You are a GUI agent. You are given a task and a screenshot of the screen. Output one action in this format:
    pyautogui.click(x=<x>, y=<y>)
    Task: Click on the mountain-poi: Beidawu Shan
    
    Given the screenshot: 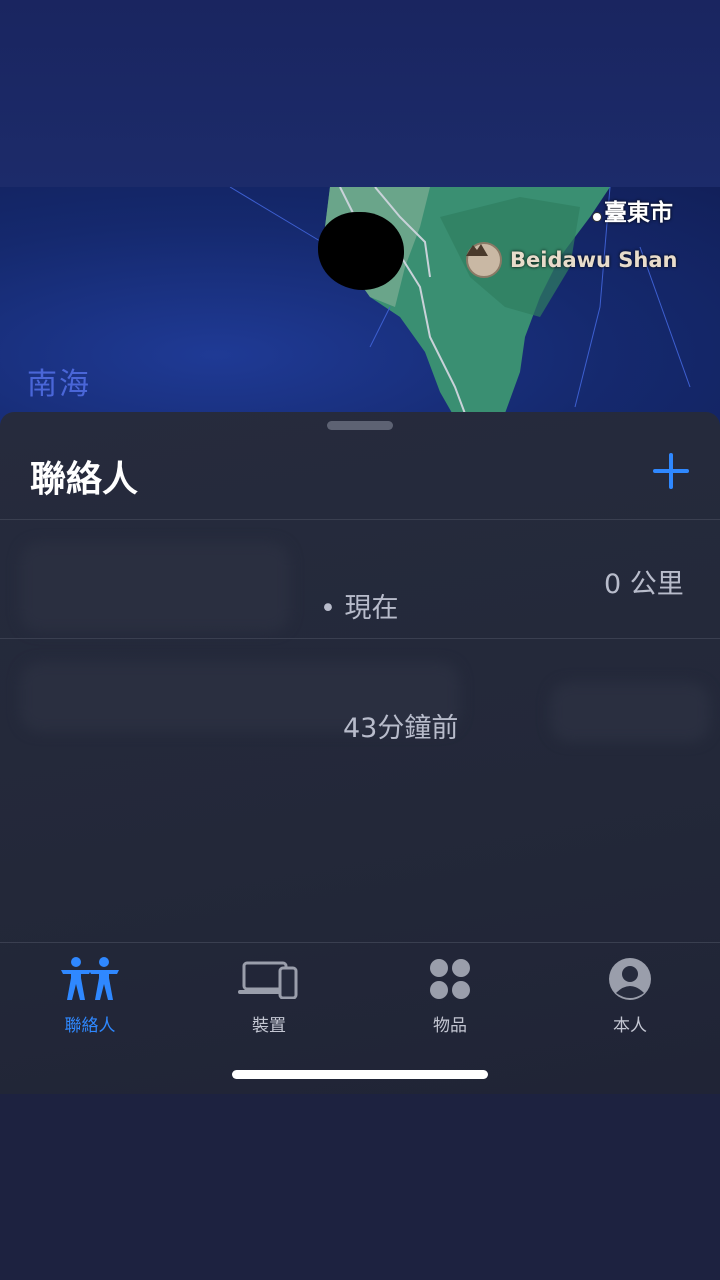 What is the action you would take?
    pyautogui.click(x=572, y=260)
    